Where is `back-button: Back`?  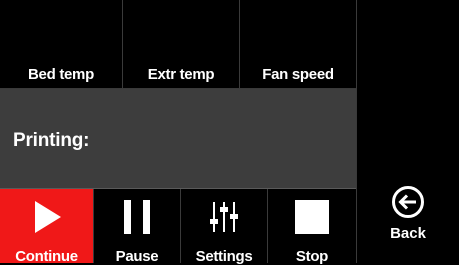
back-button: Back is located at coordinates (408, 220).